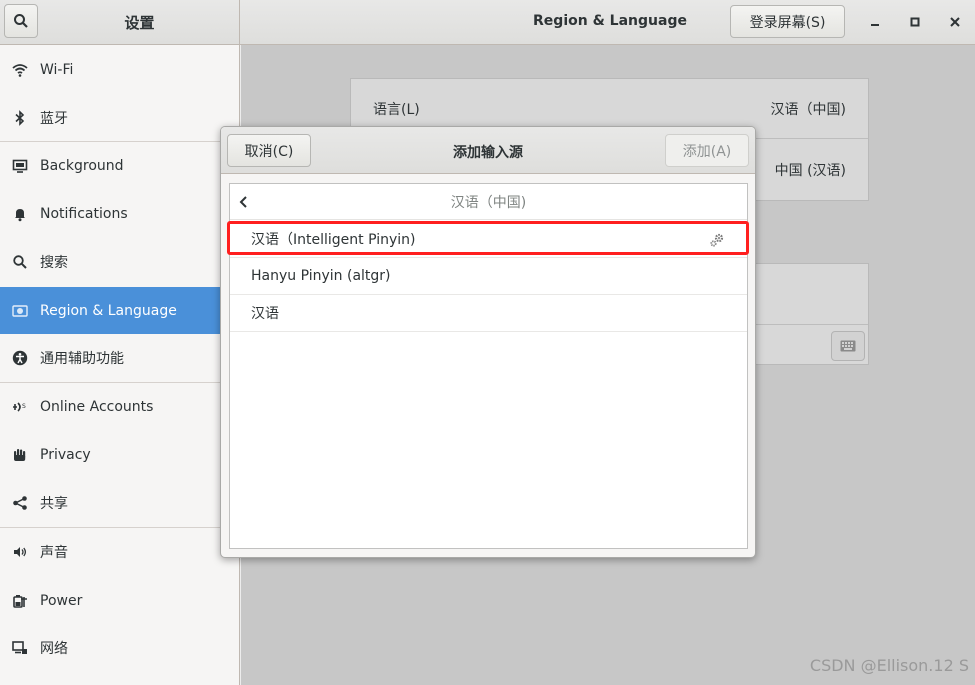 This screenshot has height=685, width=975. Describe the element at coordinates (20, 455) in the screenshot. I see `privacy-hand-icon` at that location.